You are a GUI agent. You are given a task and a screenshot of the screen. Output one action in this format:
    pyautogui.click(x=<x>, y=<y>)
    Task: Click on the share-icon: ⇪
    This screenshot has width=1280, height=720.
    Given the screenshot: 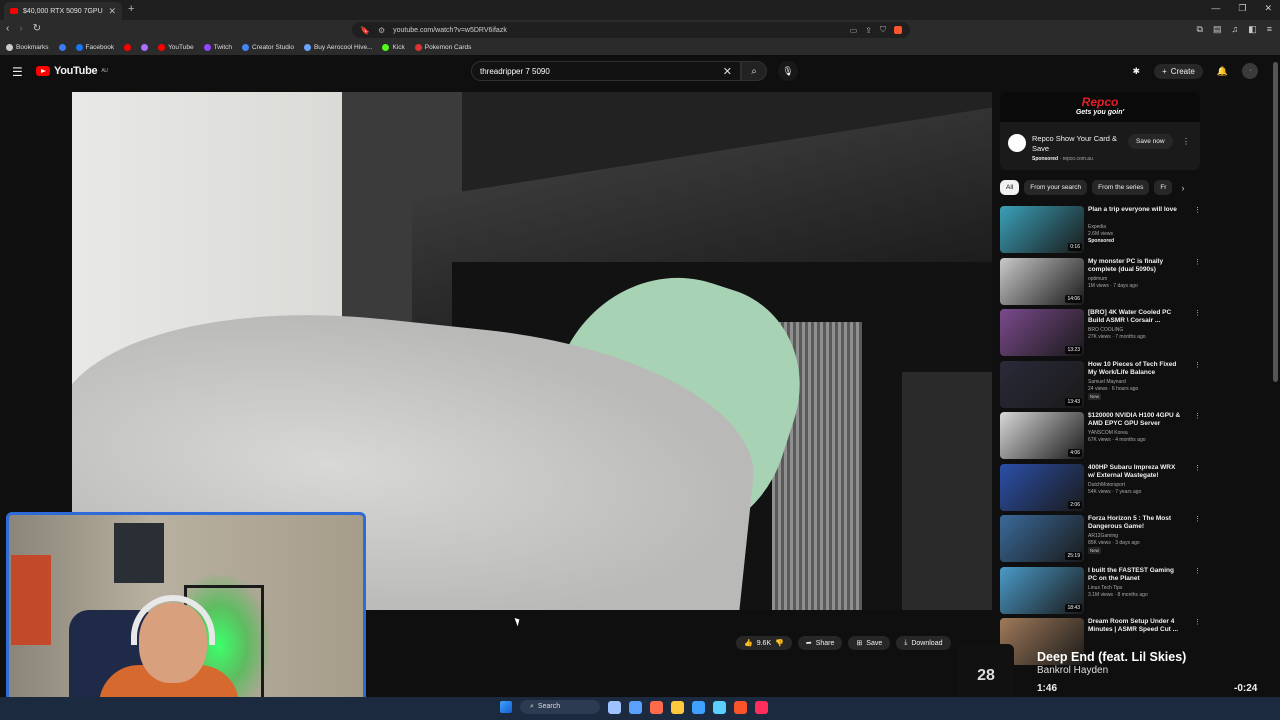 What is the action you would take?
    pyautogui.click(x=868, y=30)
    